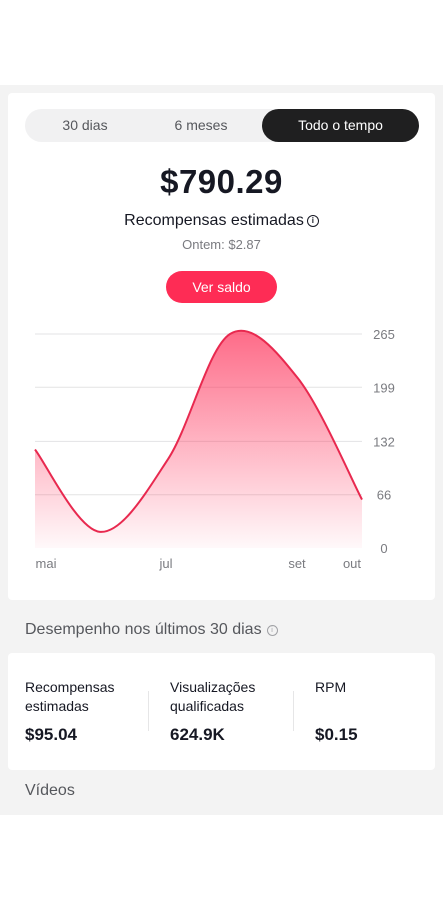 Image resolution: width=443 pixels, height=899 pixels. I want to click on performance-info-icon: i, so click(272, 630).